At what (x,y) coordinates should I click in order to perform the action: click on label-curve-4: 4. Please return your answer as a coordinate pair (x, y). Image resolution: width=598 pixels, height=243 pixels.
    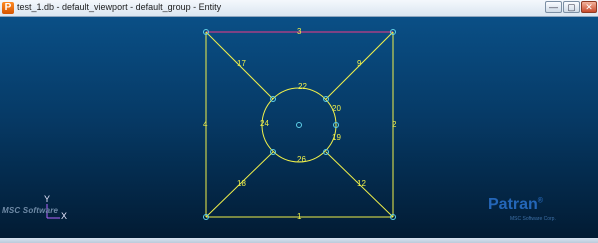
    Looking at the image, I should click on (205, 124).